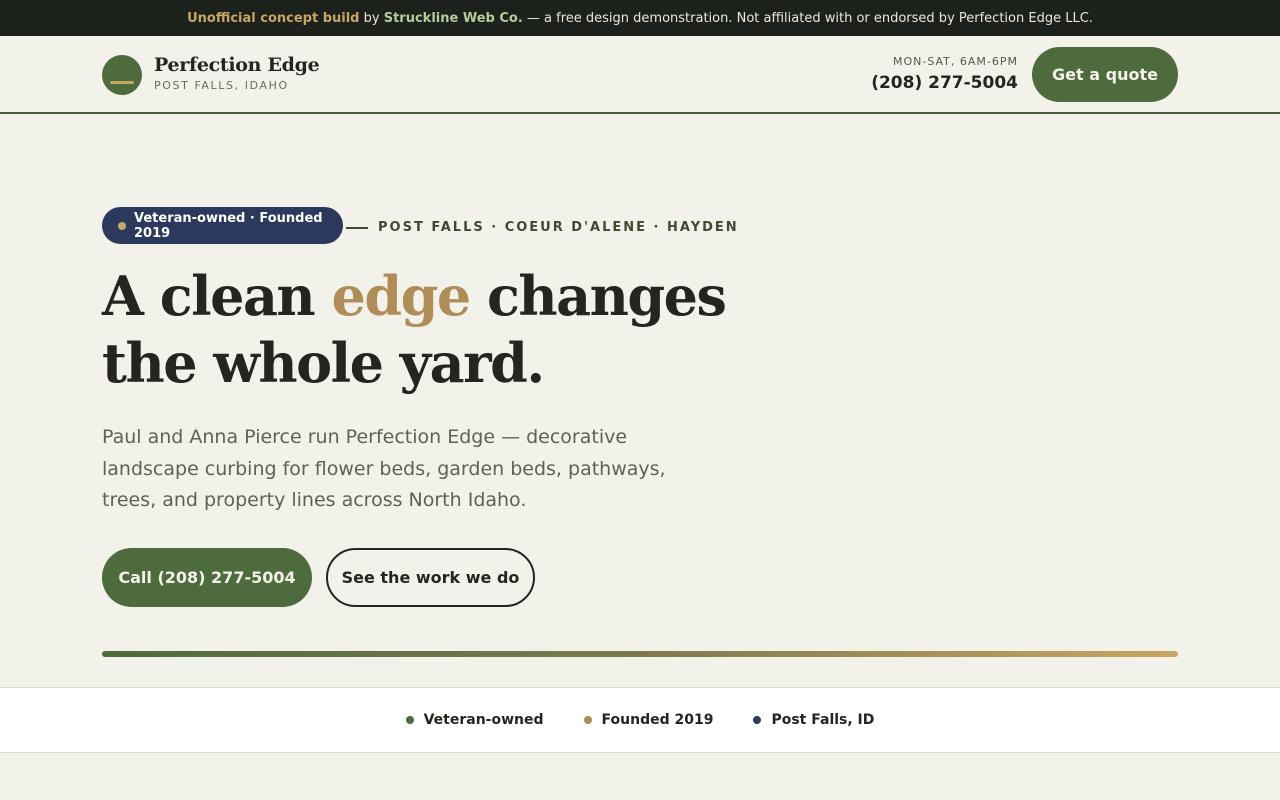  Describe the element at coordinates (221, 85) in the screenshot. I see `brand-location: POST FALLS, IDAHO` at that location.